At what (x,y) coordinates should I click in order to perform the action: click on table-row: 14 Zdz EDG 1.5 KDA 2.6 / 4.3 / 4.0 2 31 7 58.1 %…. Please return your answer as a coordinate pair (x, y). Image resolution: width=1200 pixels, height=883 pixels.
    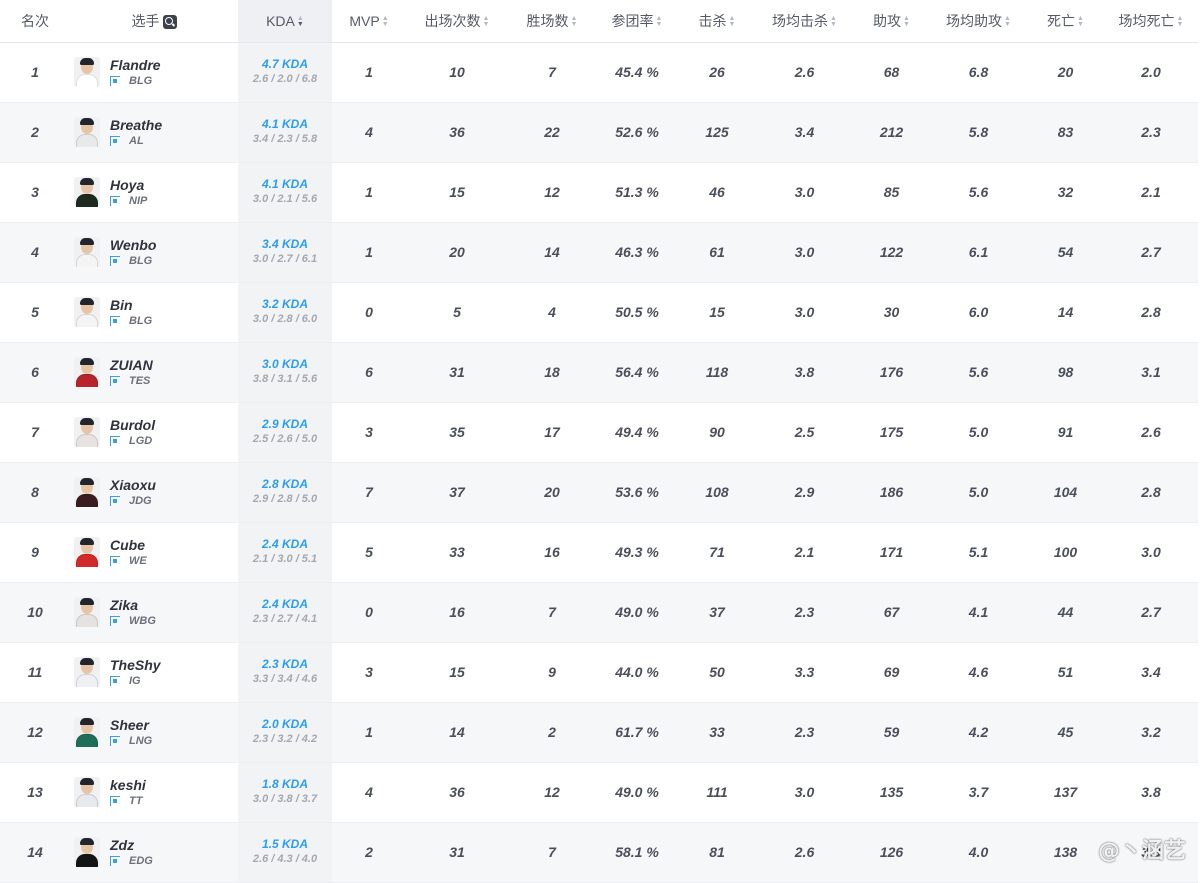
    Looking at the image, I should click on (599, 852).